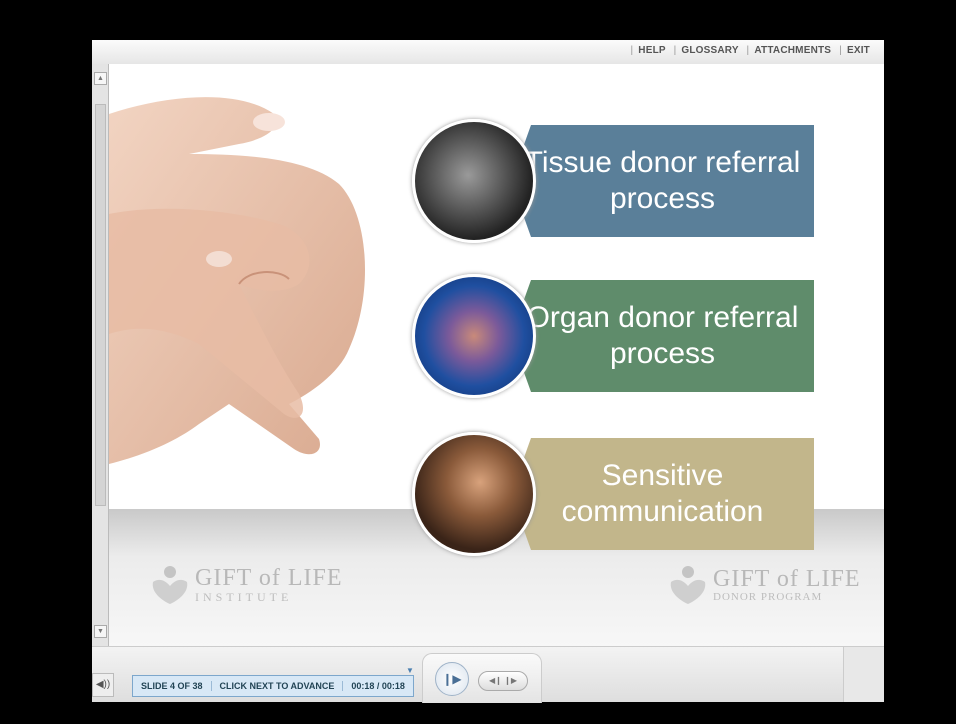 This screenshot has width=956, height=724. What do you see at coordinates (378, 686) in the screenshot?
I see `time-display: 00:18 / 00:18` at bounding box center [378, 686].